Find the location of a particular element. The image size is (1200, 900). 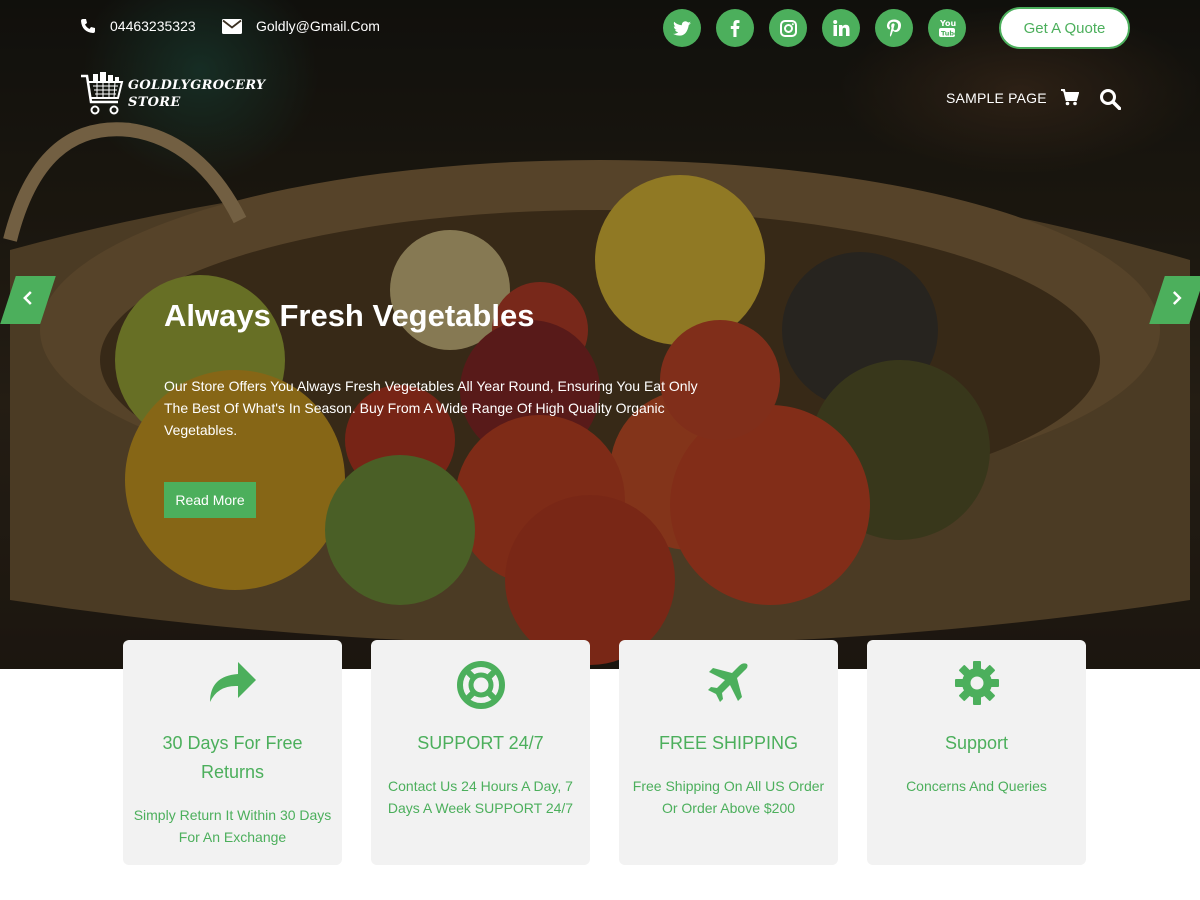

phone-number: 04463235323 is located at coordinates (153, 26).